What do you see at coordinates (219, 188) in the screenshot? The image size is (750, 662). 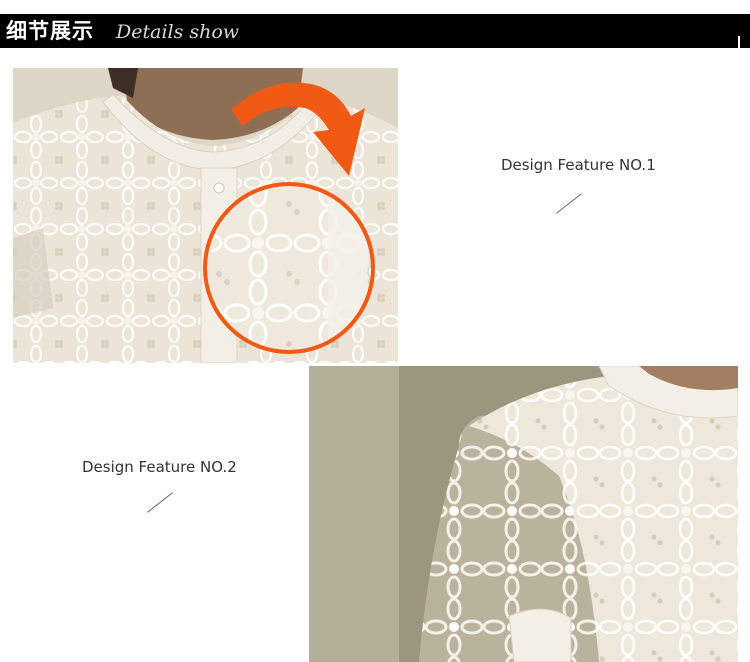 I see `button-icon` at bounding box center [219, 188].